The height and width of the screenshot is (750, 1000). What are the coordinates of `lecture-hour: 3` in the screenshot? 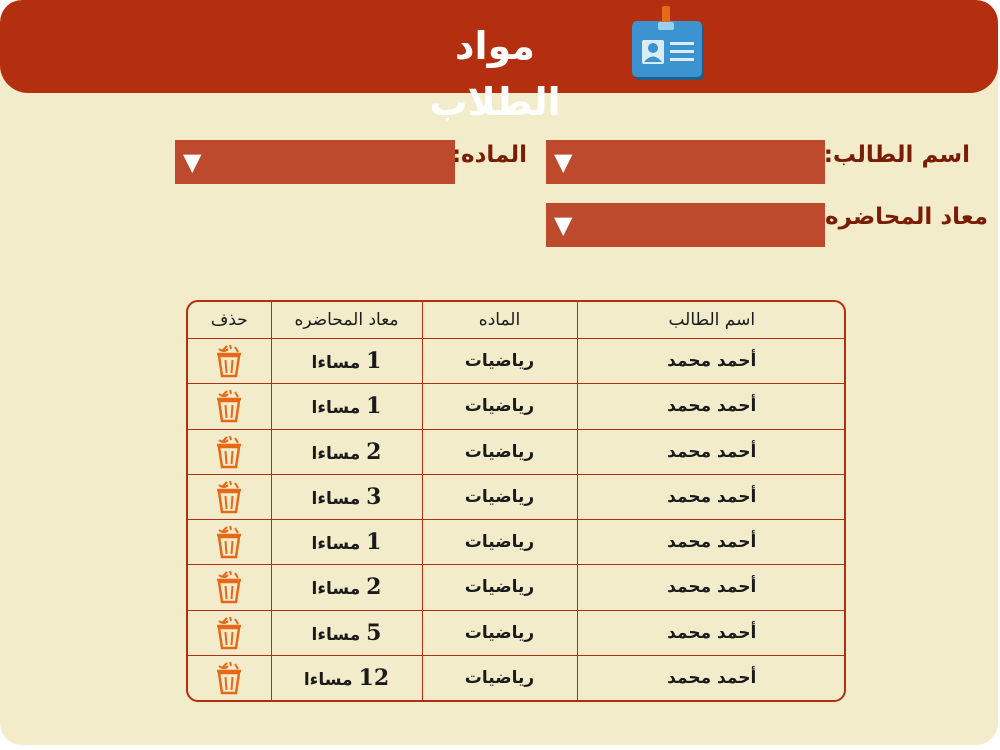 It's located at (374, 496).